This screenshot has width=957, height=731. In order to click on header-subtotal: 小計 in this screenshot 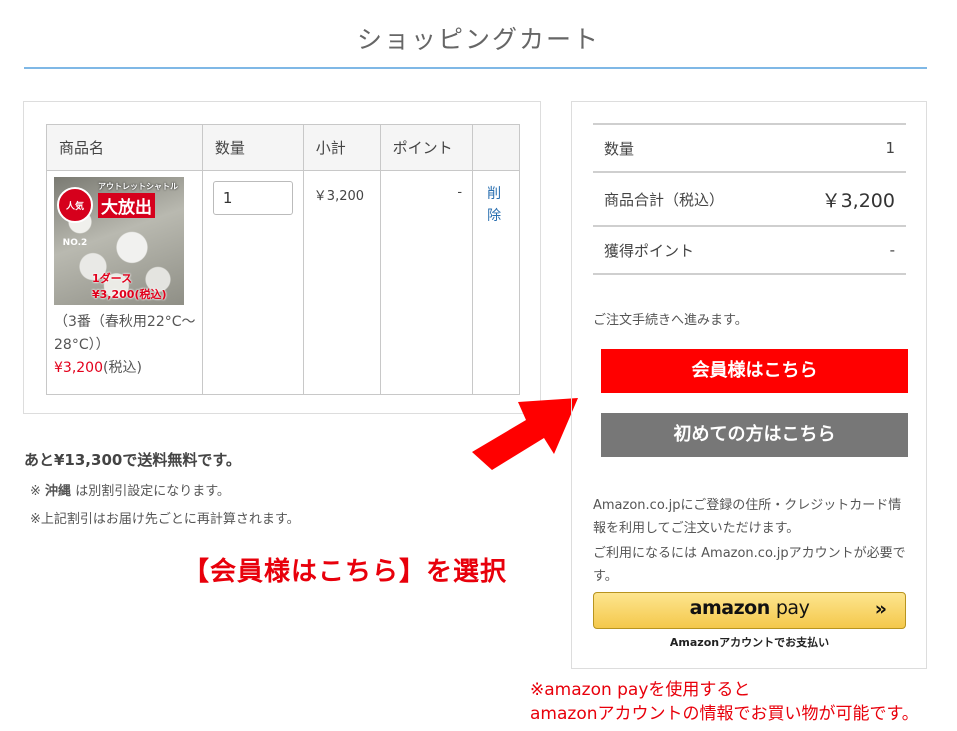, I will do `click(341, 147)`.